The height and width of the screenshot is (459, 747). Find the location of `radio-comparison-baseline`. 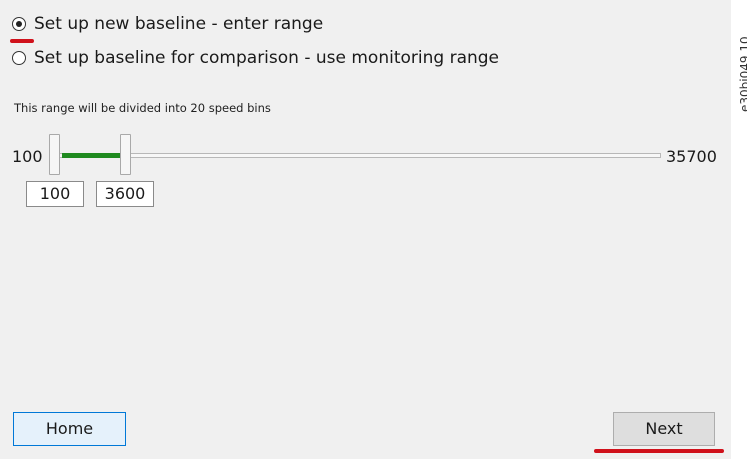

radio-comparison-baseline is located at coordinates (19, 58).